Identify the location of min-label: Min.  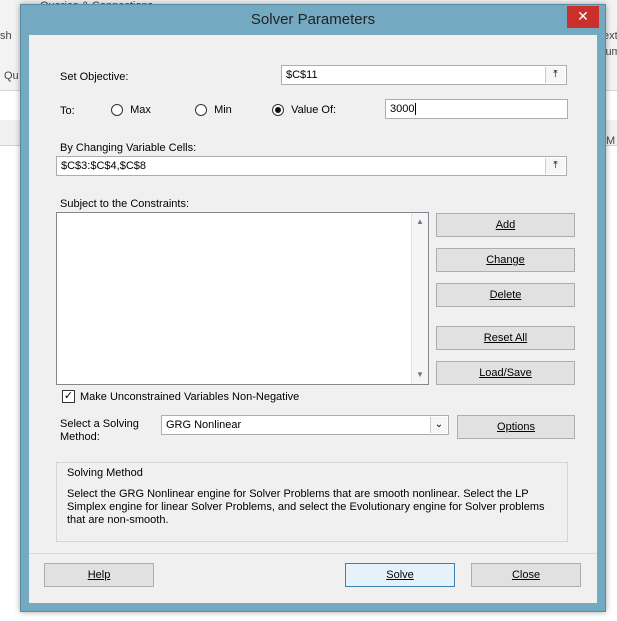
(223, 110).